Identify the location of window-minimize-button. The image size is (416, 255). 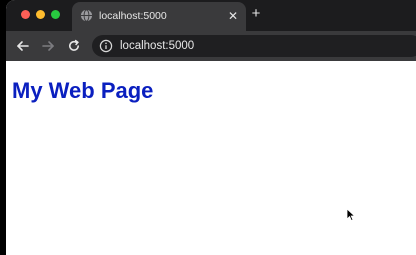
(40, 14).